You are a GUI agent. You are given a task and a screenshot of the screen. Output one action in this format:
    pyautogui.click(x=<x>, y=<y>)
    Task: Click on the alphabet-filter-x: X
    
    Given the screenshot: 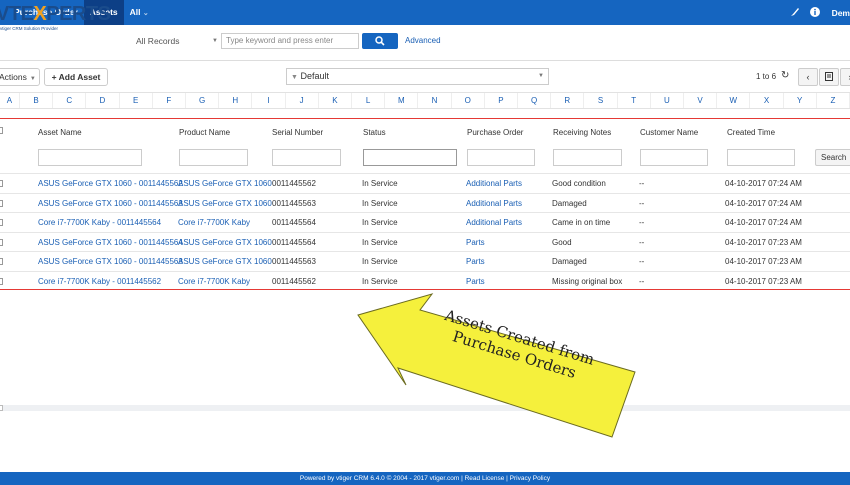 What is the action you would take?
    pyautogui.click(x=767, y=100)
    